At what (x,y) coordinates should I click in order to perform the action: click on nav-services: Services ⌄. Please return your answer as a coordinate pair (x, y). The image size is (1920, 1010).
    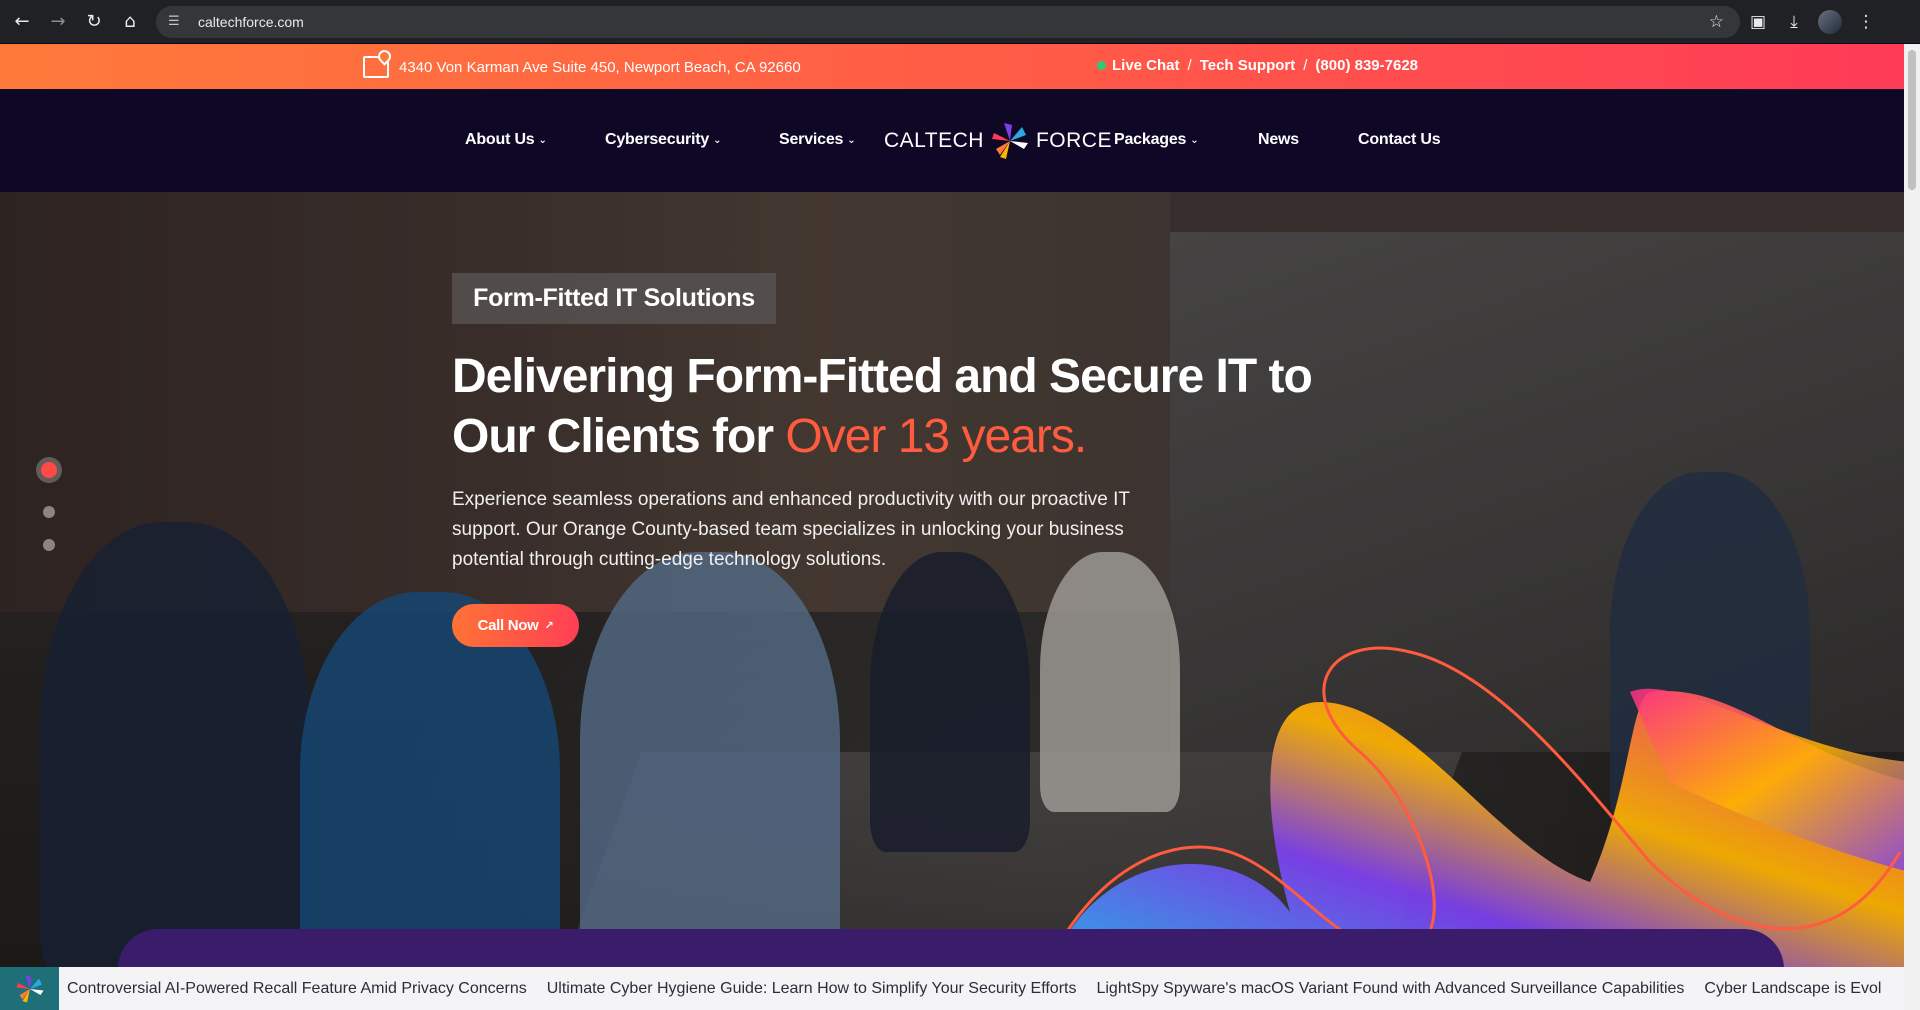
    Looking at the image, I should click on (817, 140).